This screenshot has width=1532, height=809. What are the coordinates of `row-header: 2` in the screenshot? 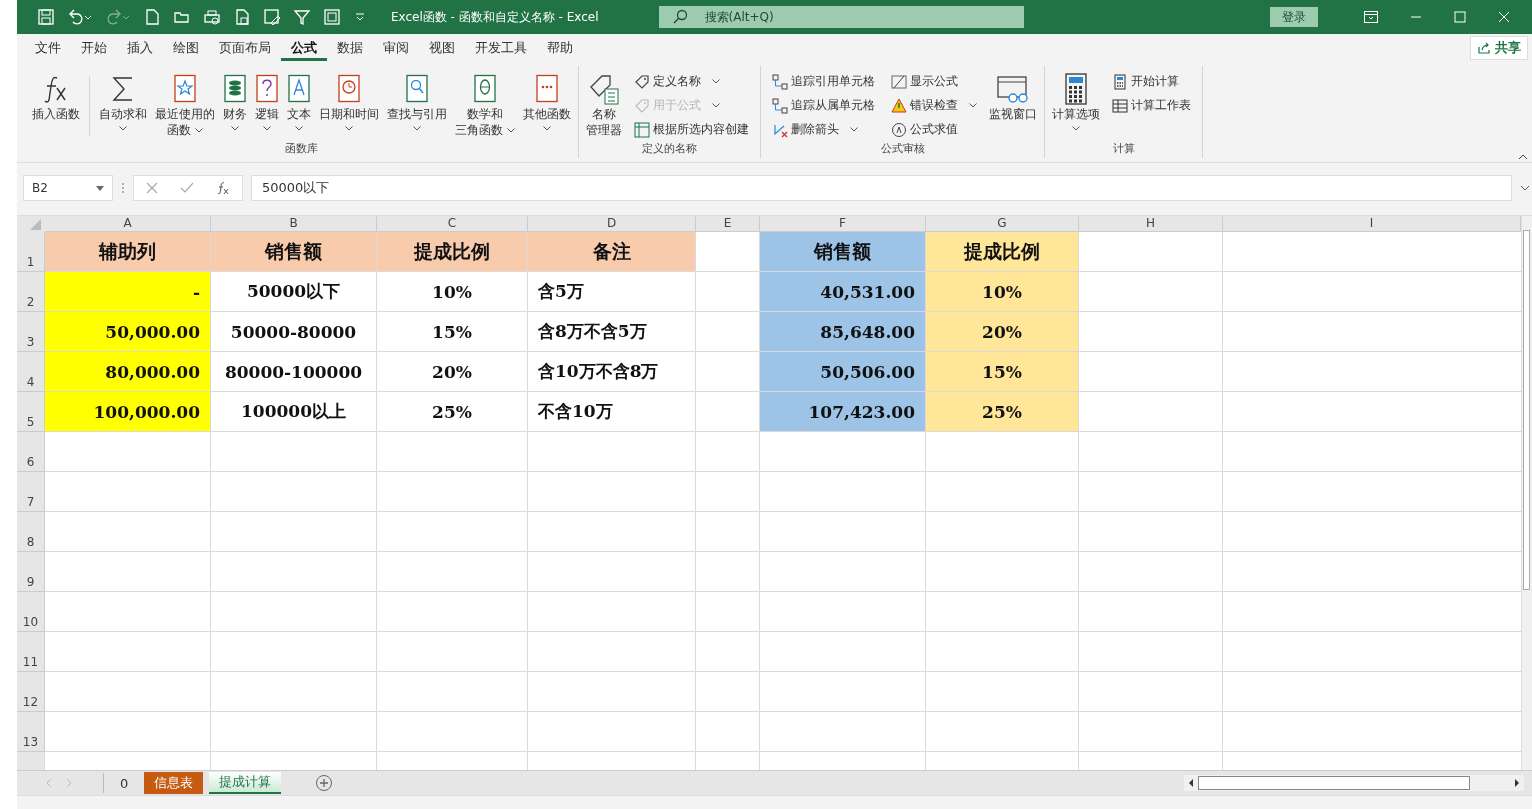 It's located at (31, 292).